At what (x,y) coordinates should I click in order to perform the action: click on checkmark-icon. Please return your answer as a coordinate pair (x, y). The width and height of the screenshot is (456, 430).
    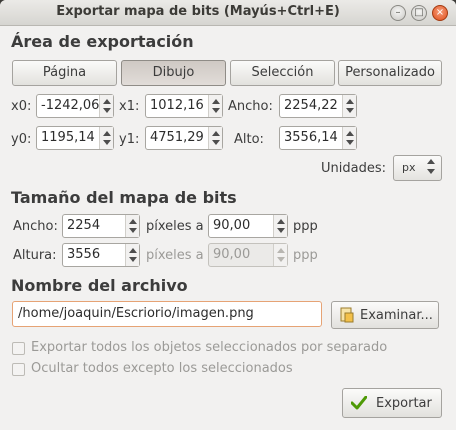
    Looking at the image, I should click on (359, 402).